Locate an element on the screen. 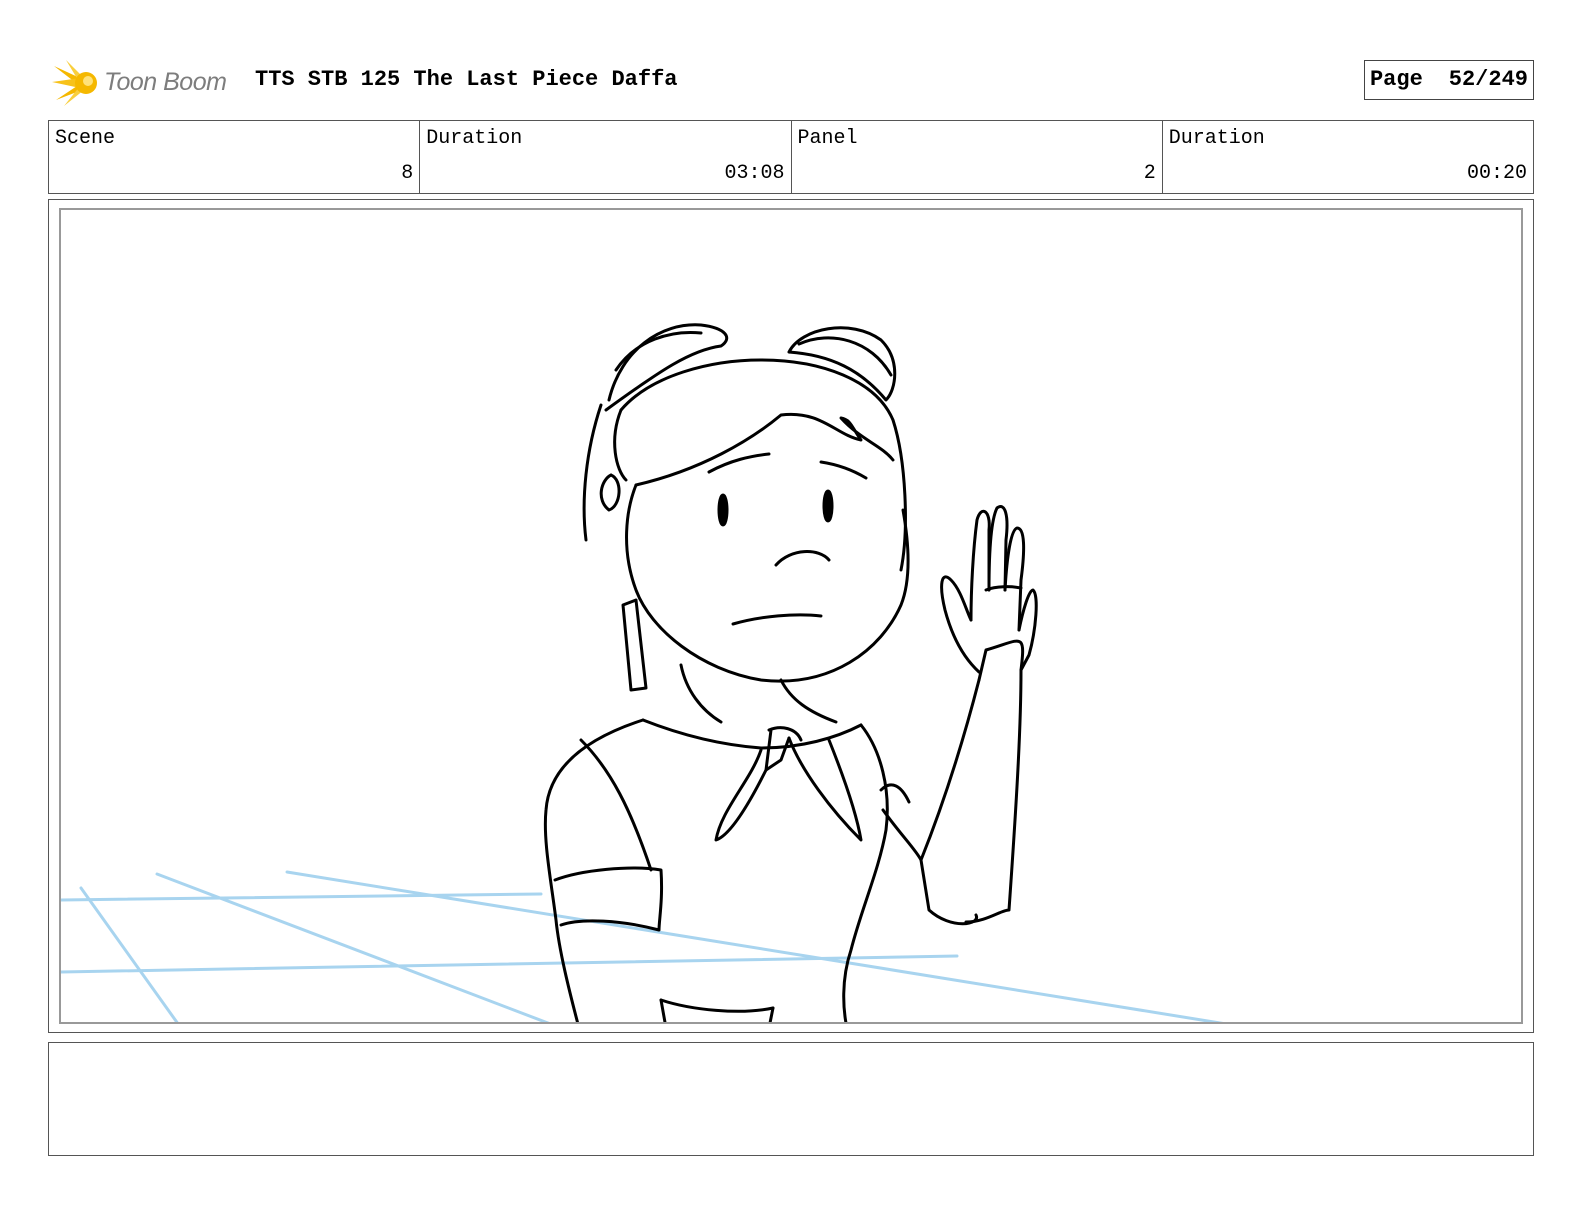 The width and height of the screenshot is (1584, 1224). panel-notes-box is located at coordinates (791, 1099).